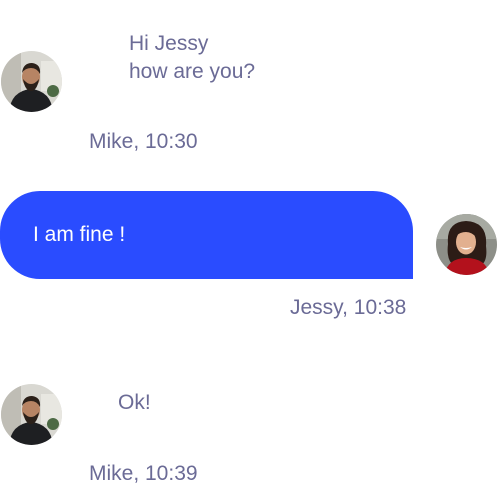 The image size is (498, 492). I want to click on message-text-line: Hi Jessy, so click(169, 43).